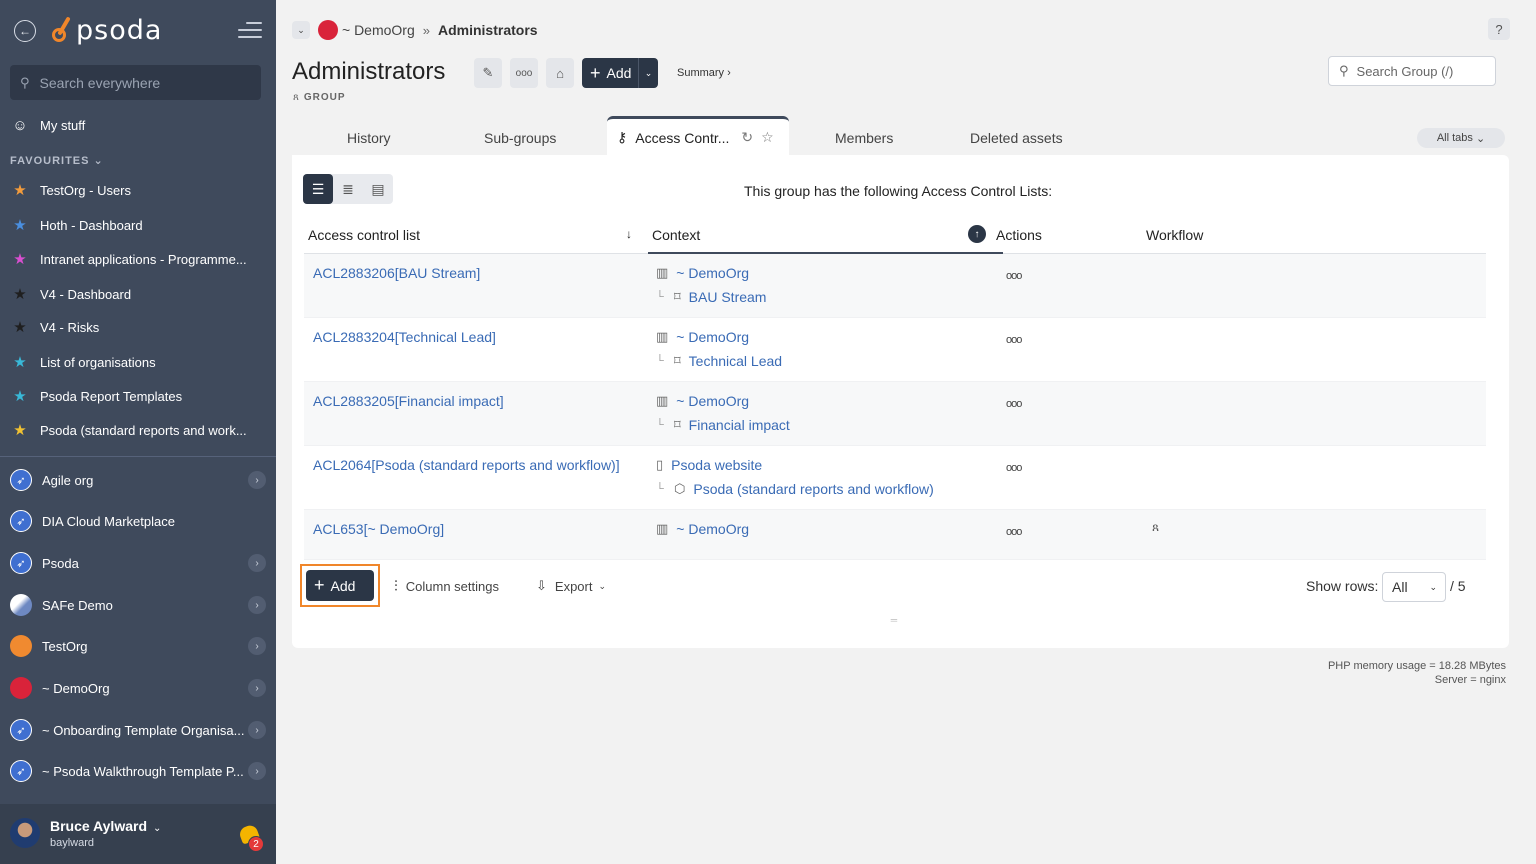 Image resolution: width=1536 pixels, height=864 pixels. Describe the element at coordinates (488, 73) in the screenshot. I see `edit-button: ✎` at that location.